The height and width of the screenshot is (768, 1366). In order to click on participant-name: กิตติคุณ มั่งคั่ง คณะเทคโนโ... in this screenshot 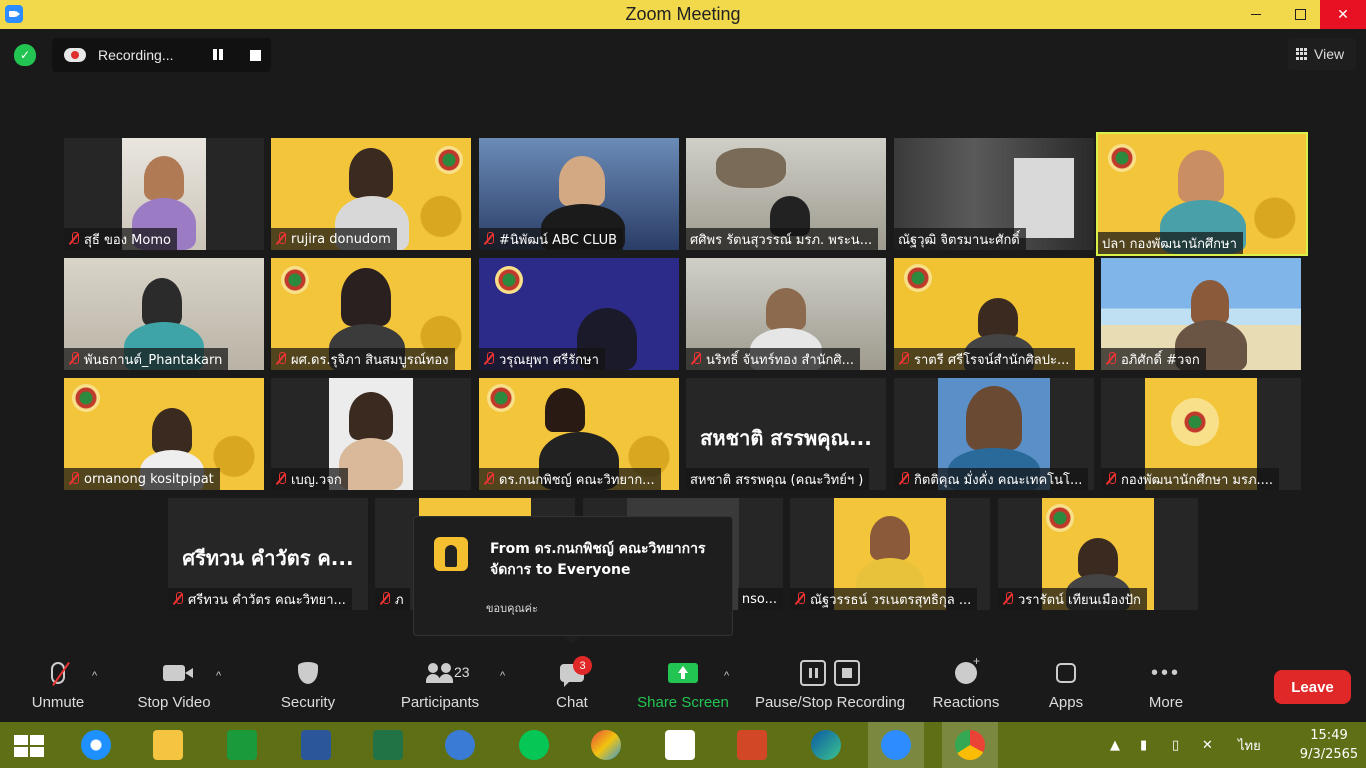, I will do `click(998, 480)`.